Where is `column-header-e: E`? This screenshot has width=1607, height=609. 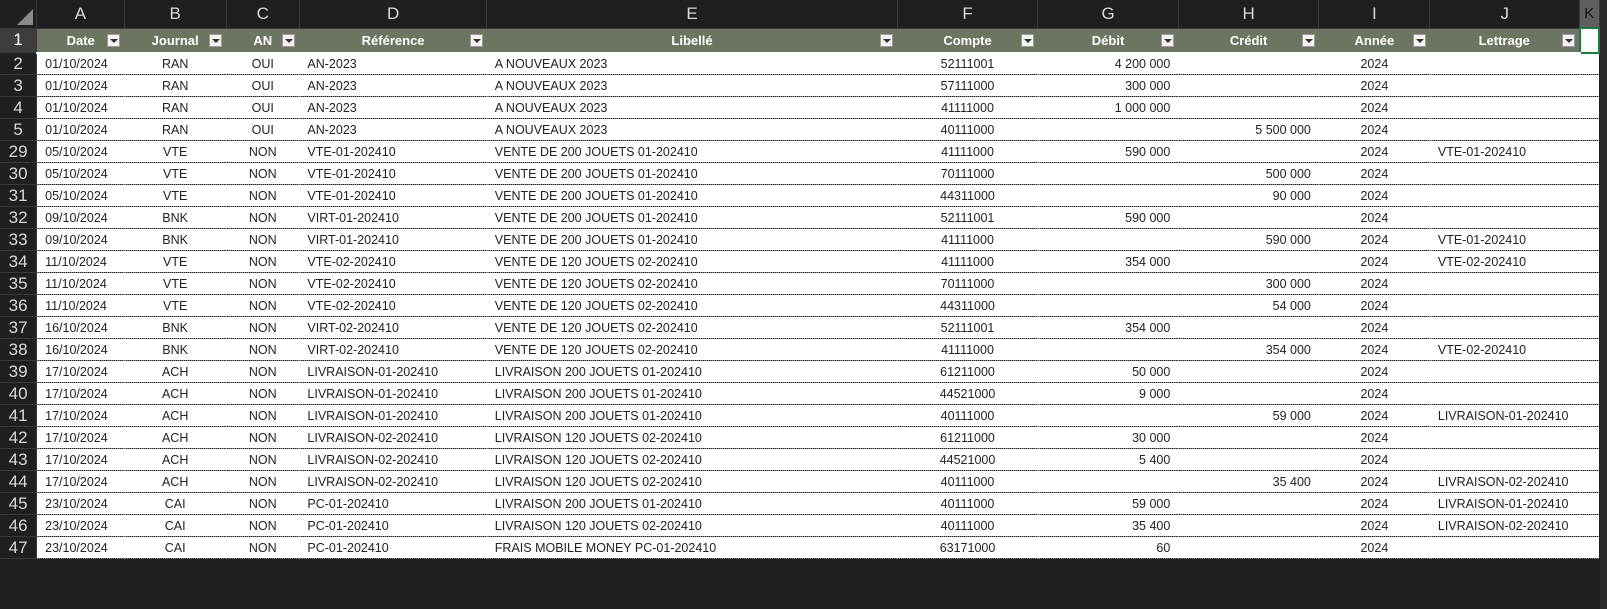 column-header-e: E is located at coordinates (692, 14).